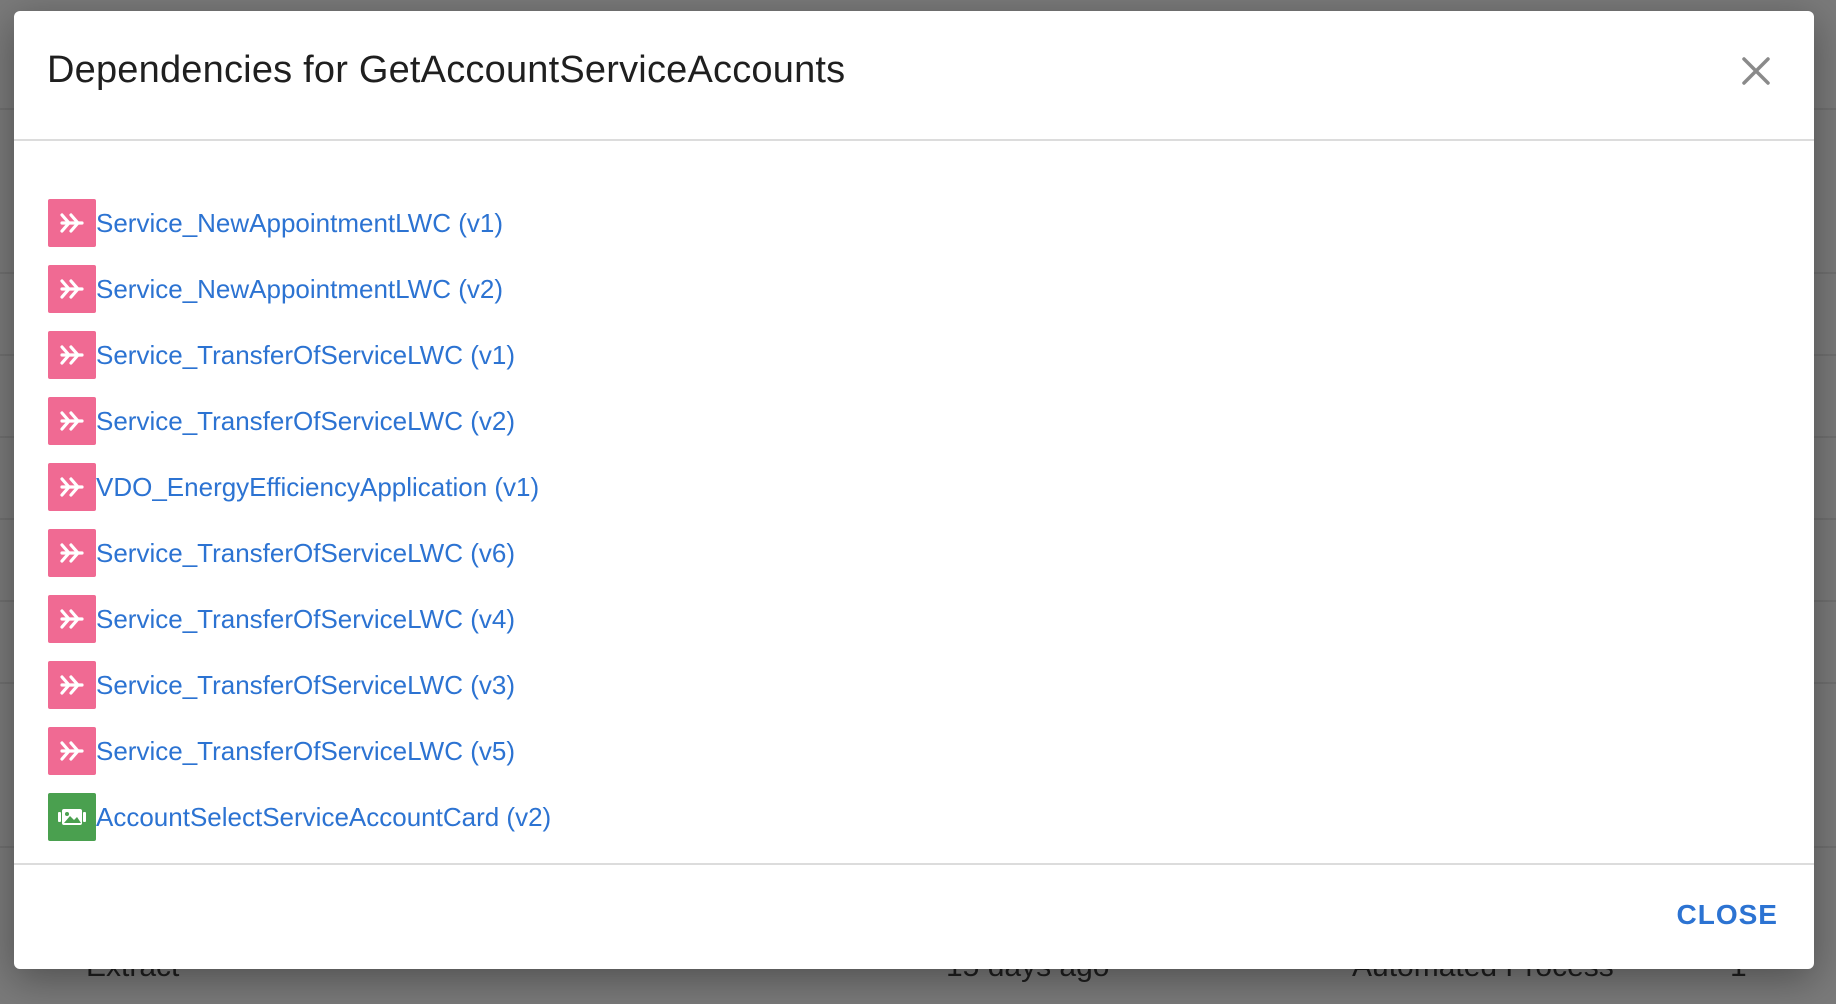 The height and width of the screenshot is (1004, 1836). I want to click on dependency-link: Service_TransferOfServiceLWC (v4), so click(305, 619).